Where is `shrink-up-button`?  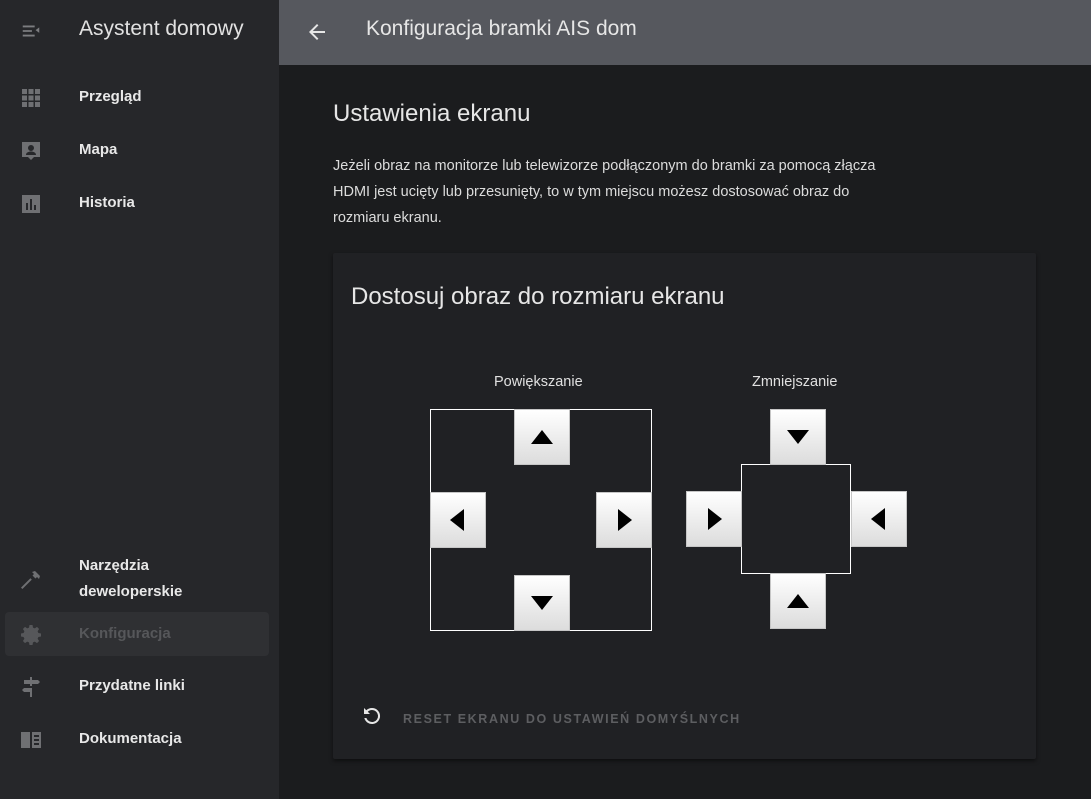 shrink-up-button is located at coordinates (798, 601).